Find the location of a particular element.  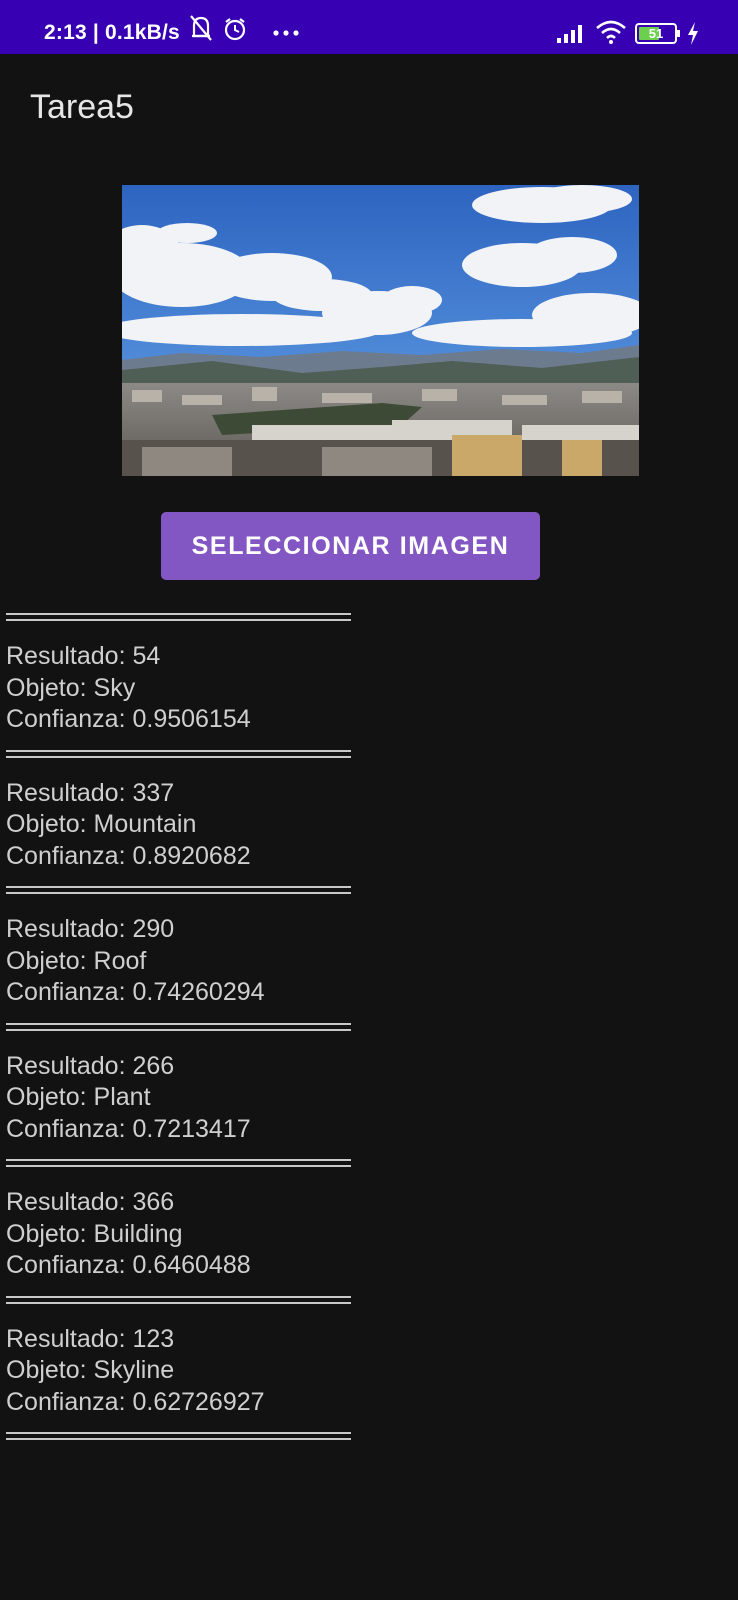

result-id: Resultado: 366 is located at coordinates (90, 1202).